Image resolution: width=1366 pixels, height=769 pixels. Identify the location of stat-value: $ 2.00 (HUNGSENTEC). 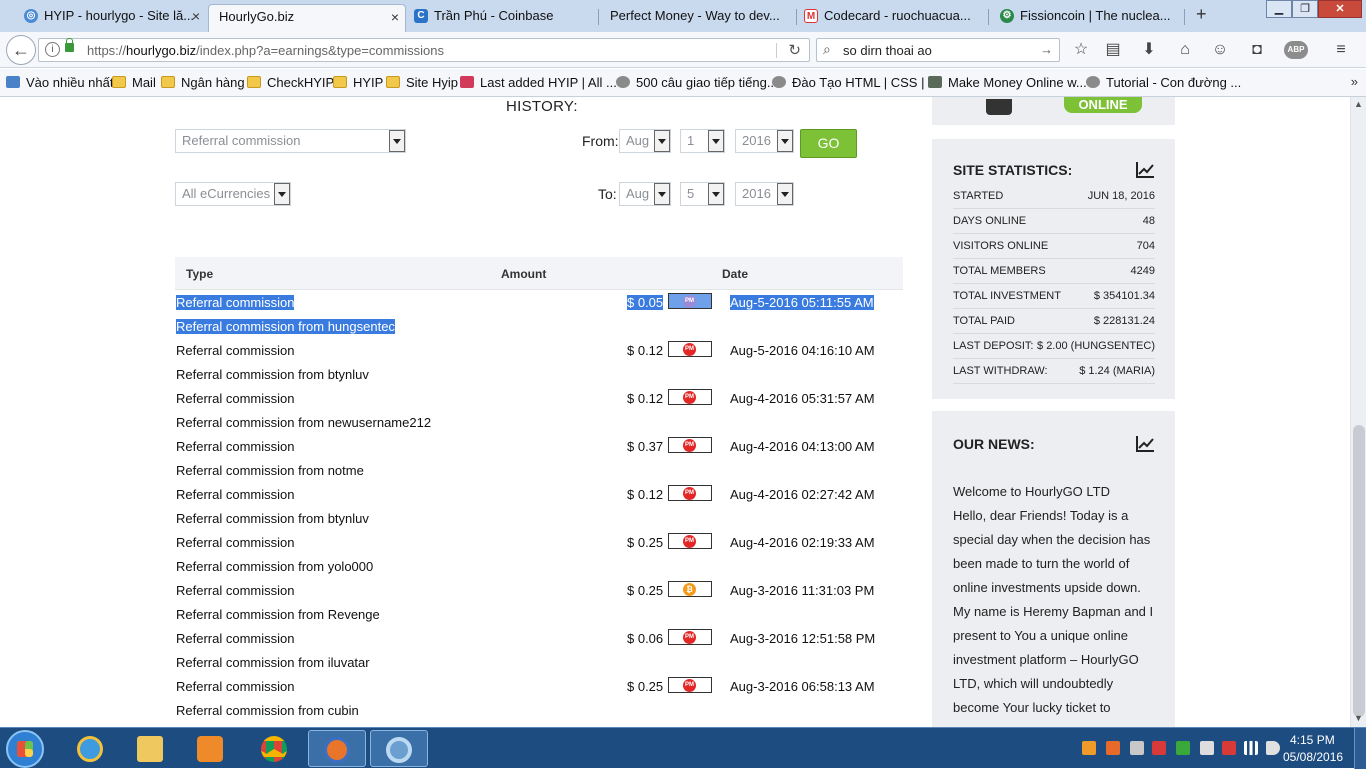
(1096, 346).